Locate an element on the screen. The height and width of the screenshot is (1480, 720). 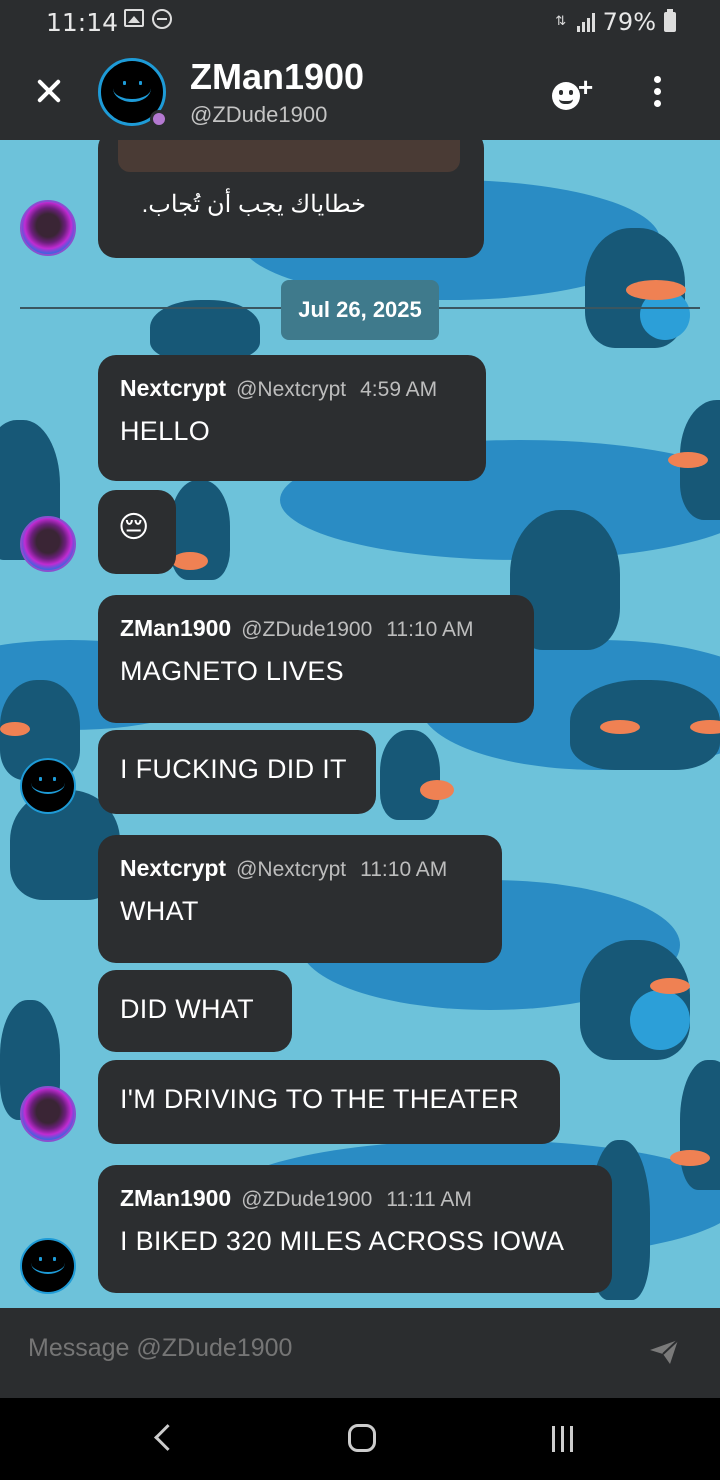
message-bubble: Nextcrypt @Nextcrypt 11:10 AM WHAT is located at coordinates (300, 899).